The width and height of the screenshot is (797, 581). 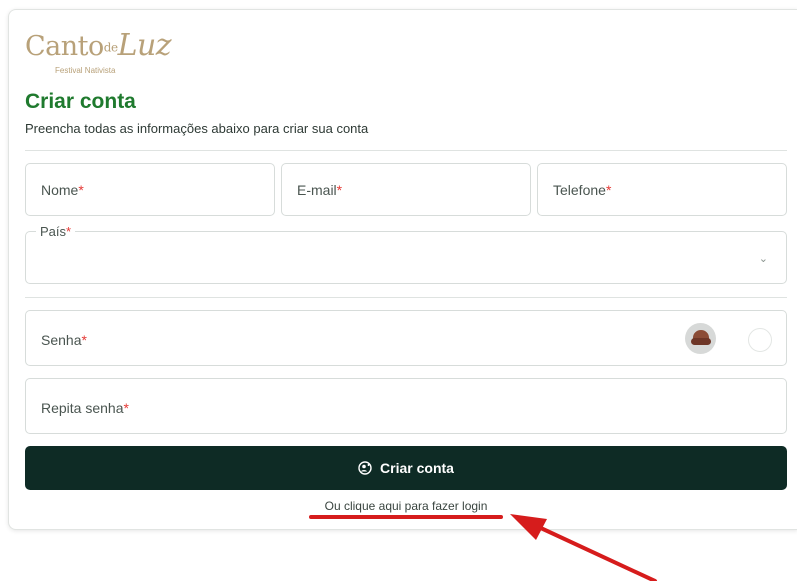 I want to click on chevron-down-icon: ⌄, so click(x=763, y=259).